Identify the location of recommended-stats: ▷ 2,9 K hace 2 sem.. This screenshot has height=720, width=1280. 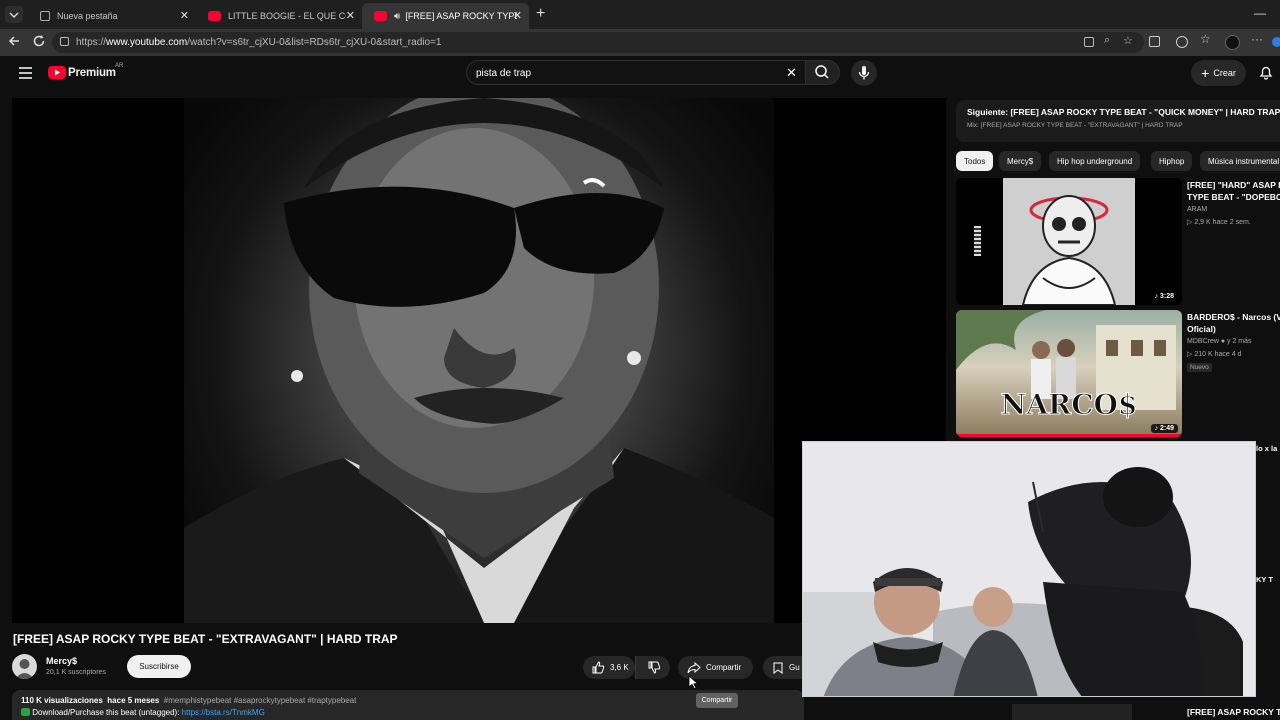
(1219, 222).